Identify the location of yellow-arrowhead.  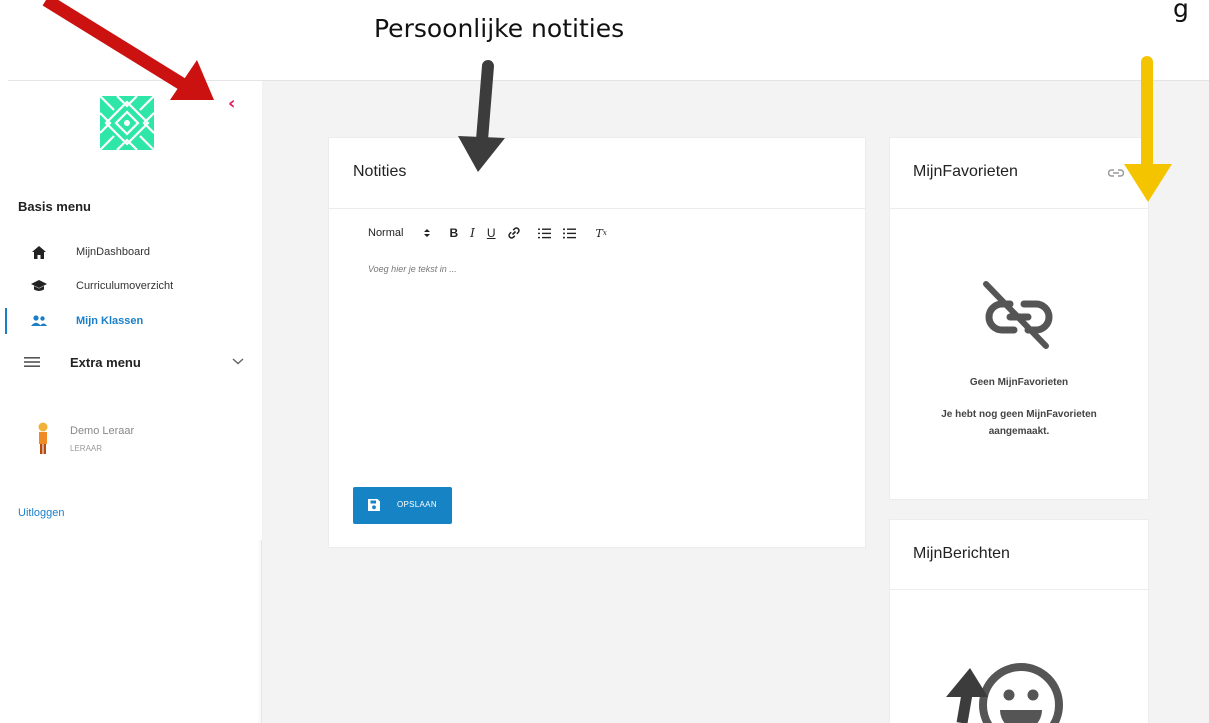
(1148, 183).